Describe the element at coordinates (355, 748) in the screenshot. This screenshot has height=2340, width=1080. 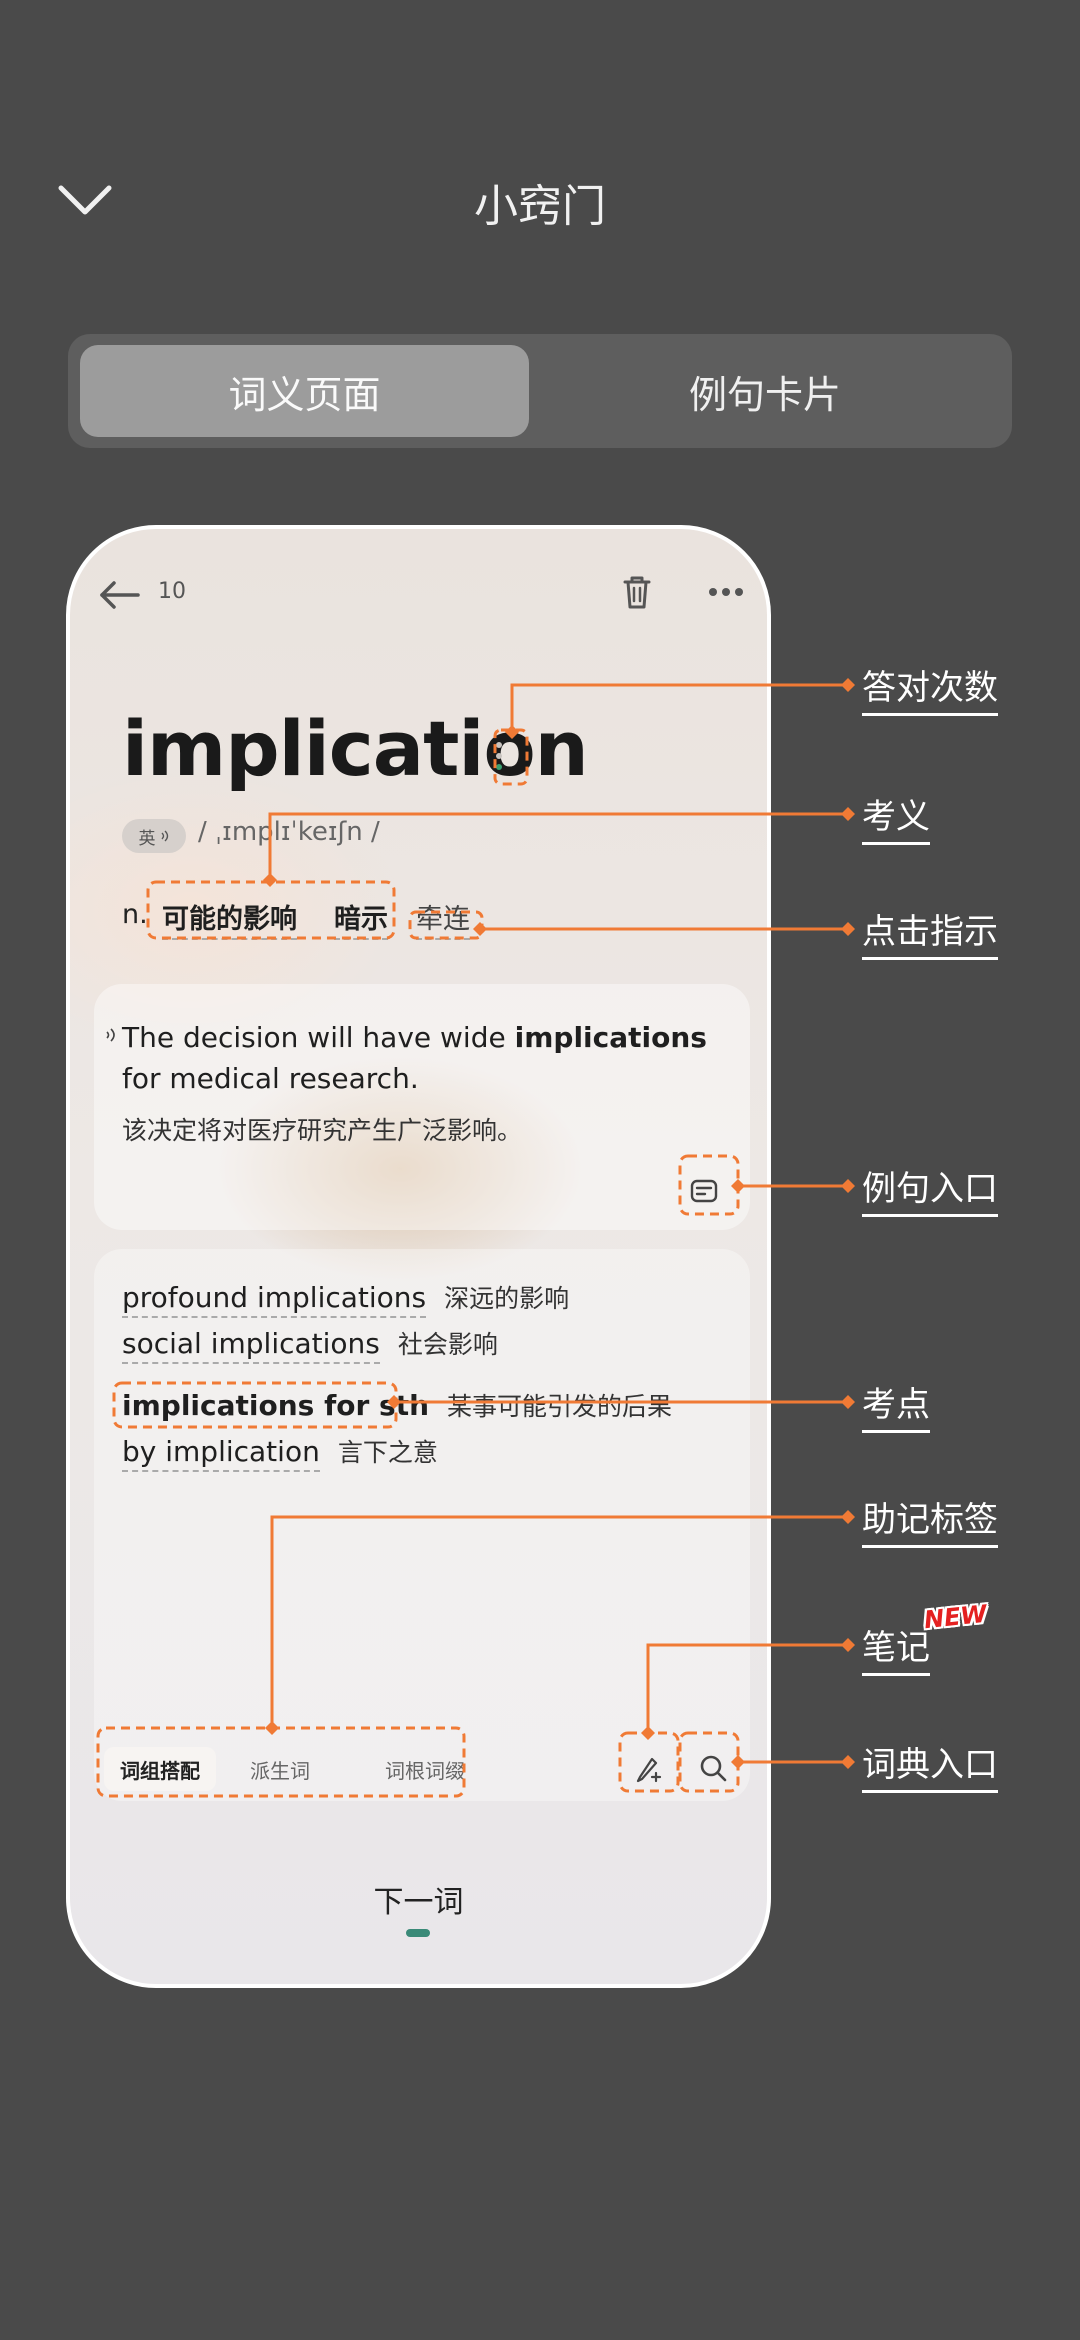
I see `headword: implication` at that location.